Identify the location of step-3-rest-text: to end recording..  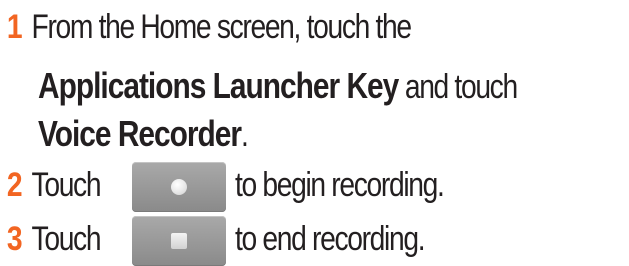
(330, 239).